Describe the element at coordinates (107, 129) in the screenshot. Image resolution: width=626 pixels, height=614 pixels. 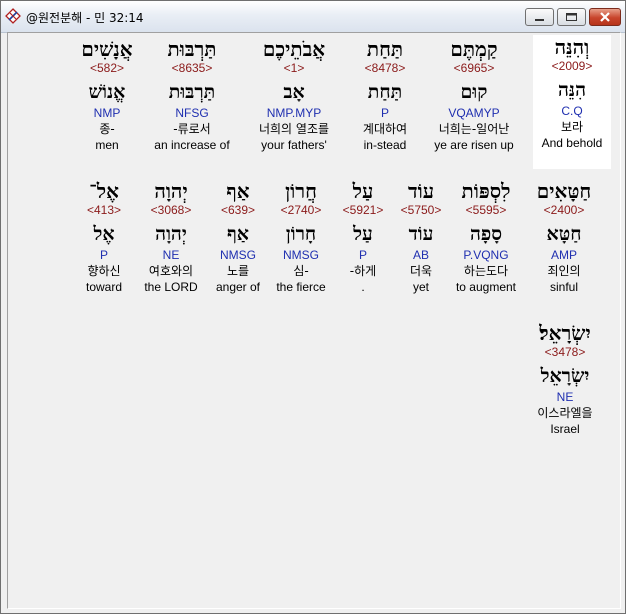
I see `korean-gloss: 종-` at that location.